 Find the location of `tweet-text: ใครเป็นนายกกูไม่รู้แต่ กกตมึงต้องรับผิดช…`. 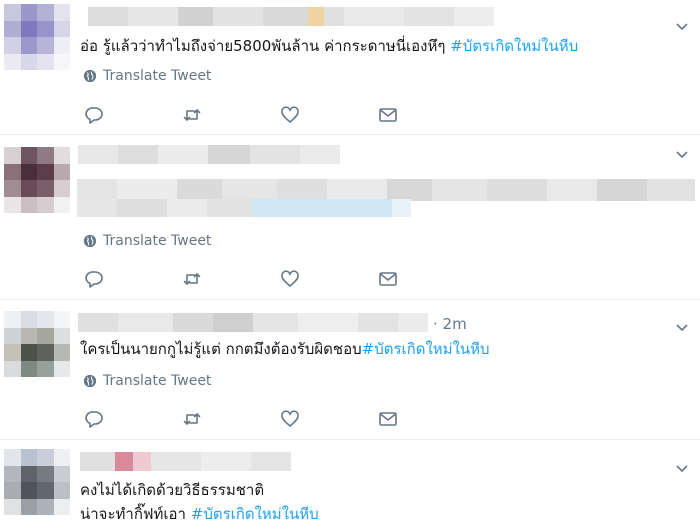

tweet-text: ใครเป็นนายกกูไม่รู้แต่ กกตมึงต้องรับผิดช… is located at coordinates (285, 349).